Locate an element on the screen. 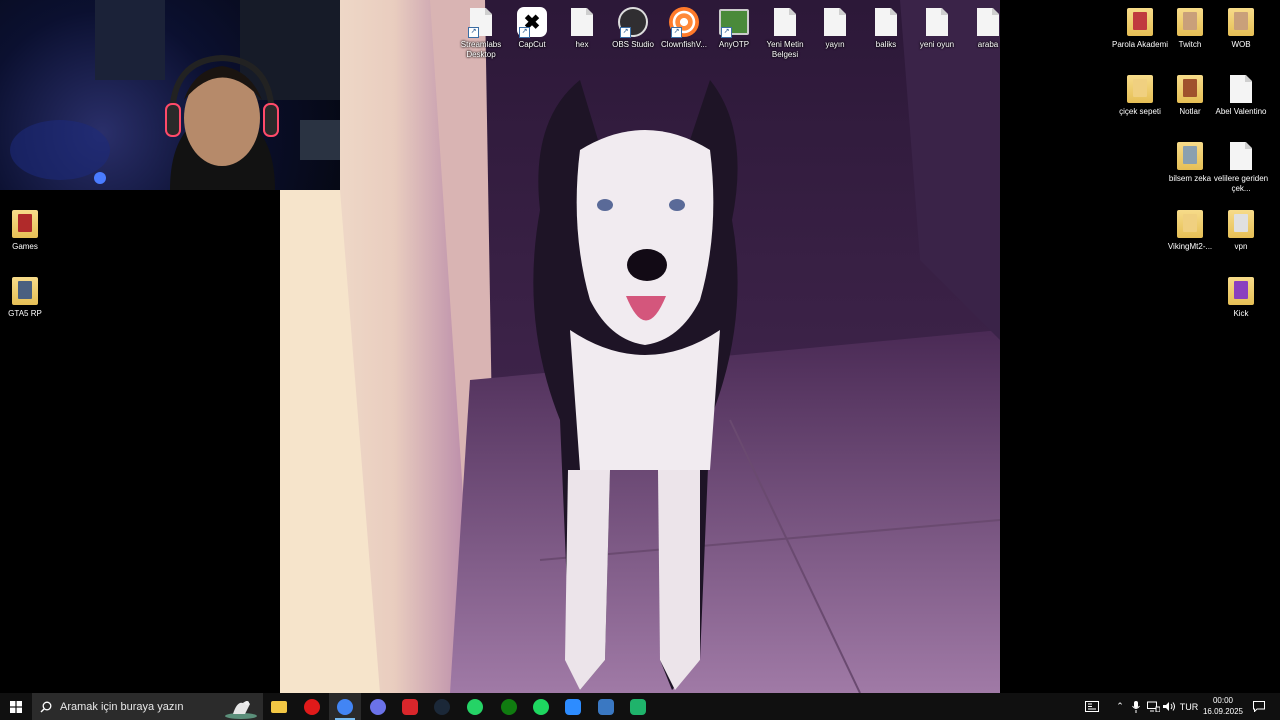 The image size is (1280, 720). network-tray is located at coordinates (1153, 706).